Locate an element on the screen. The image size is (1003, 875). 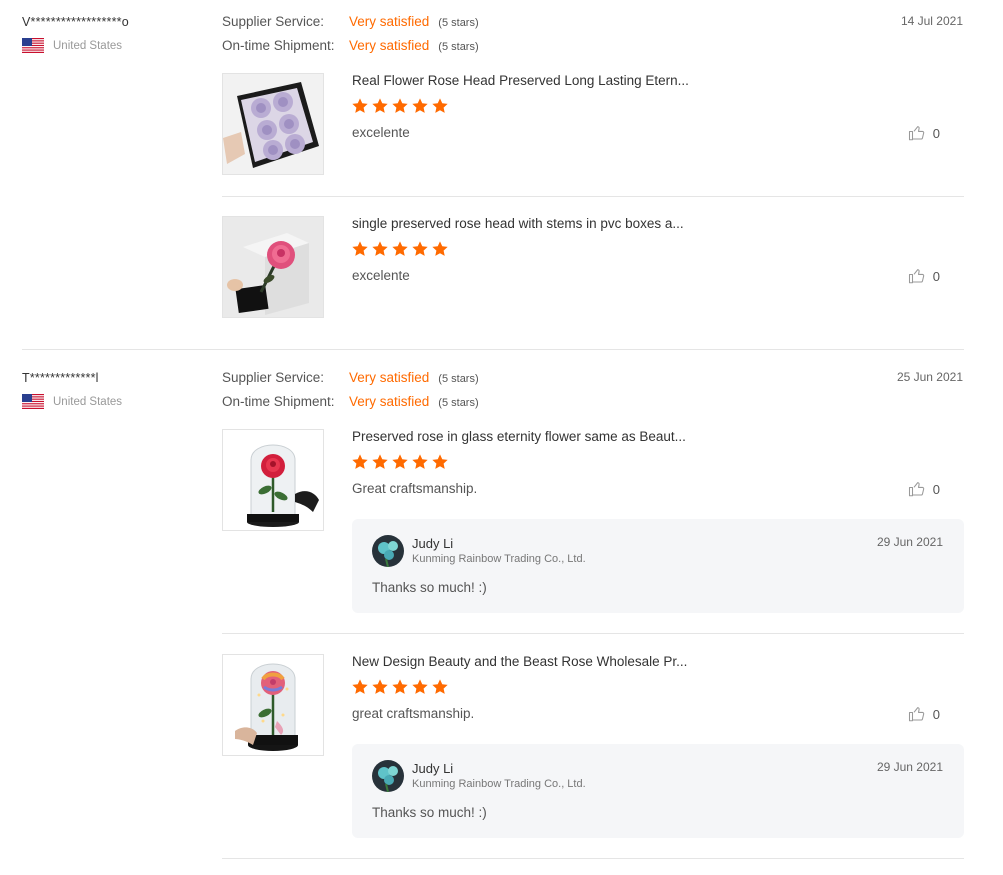
rainbow-rose-glass-dome-photo is located at coordinates (273, 705).